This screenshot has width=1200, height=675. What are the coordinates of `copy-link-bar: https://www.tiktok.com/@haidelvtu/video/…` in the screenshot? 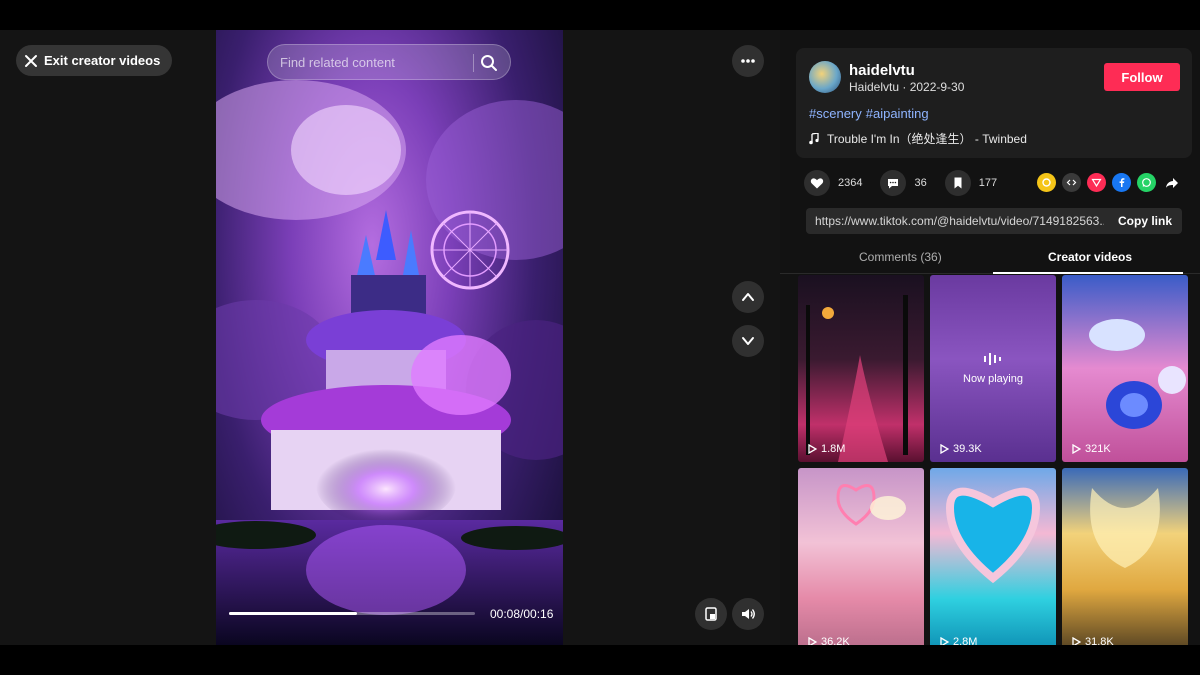 It's located at (994, 221).